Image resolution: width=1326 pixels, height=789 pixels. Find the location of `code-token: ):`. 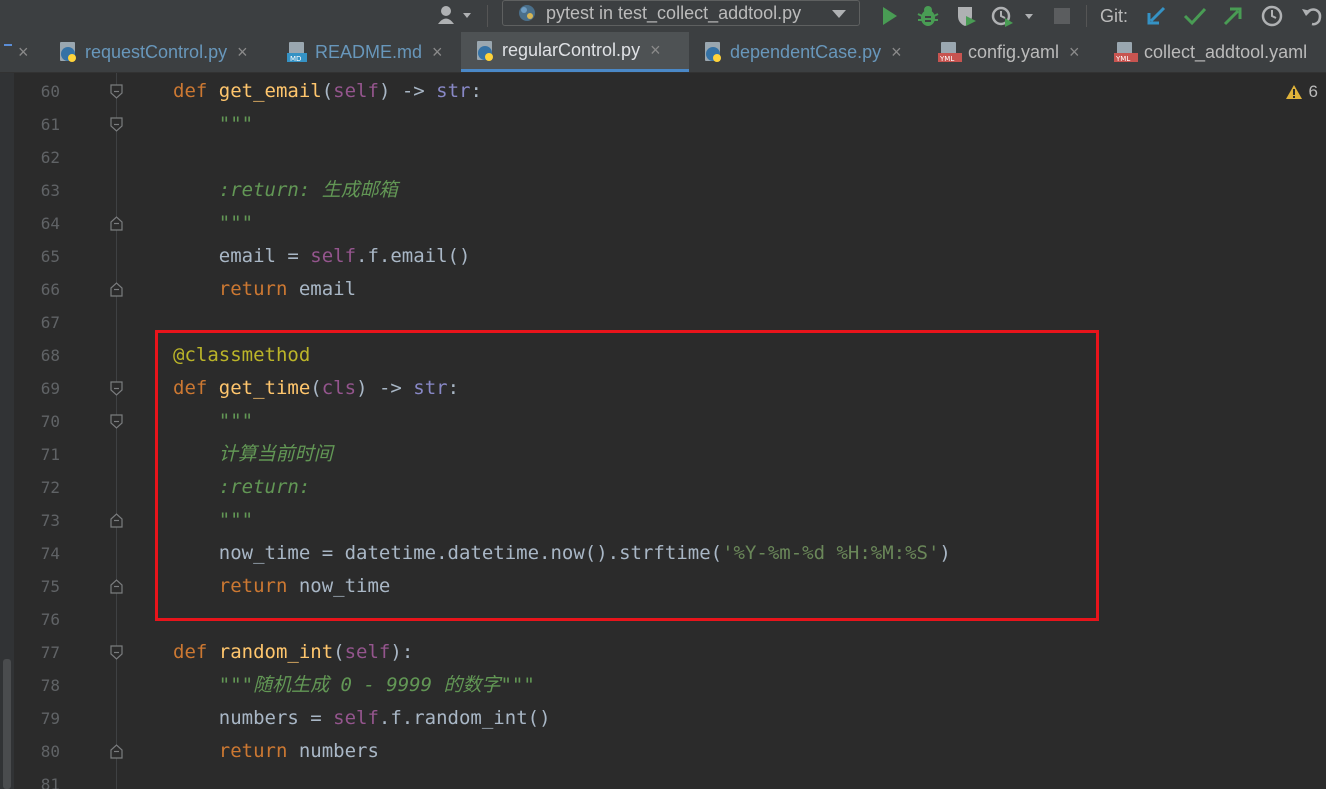

code-token: ): is located at coordinates (402, 652).